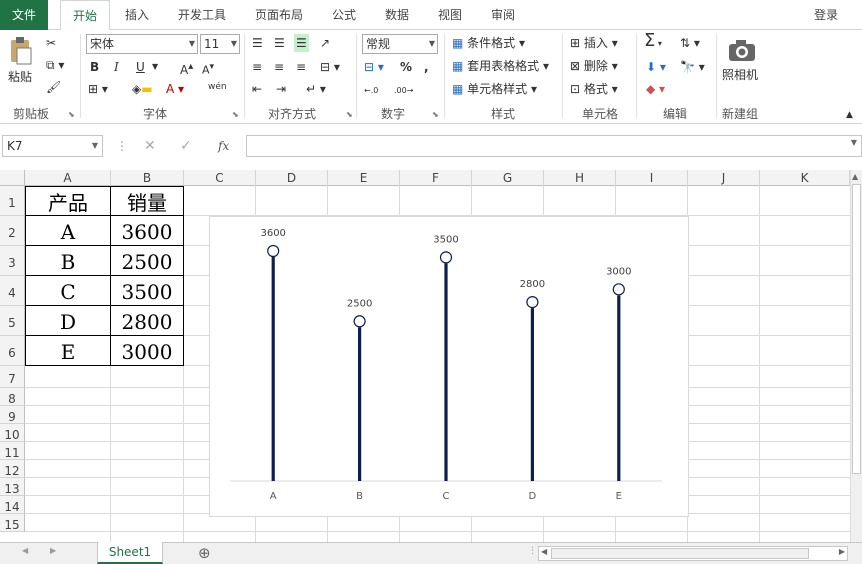 The height and width of the screenshot is (564, 862). I want to click on autosum-button: Σ ▾, so click(653, 42).